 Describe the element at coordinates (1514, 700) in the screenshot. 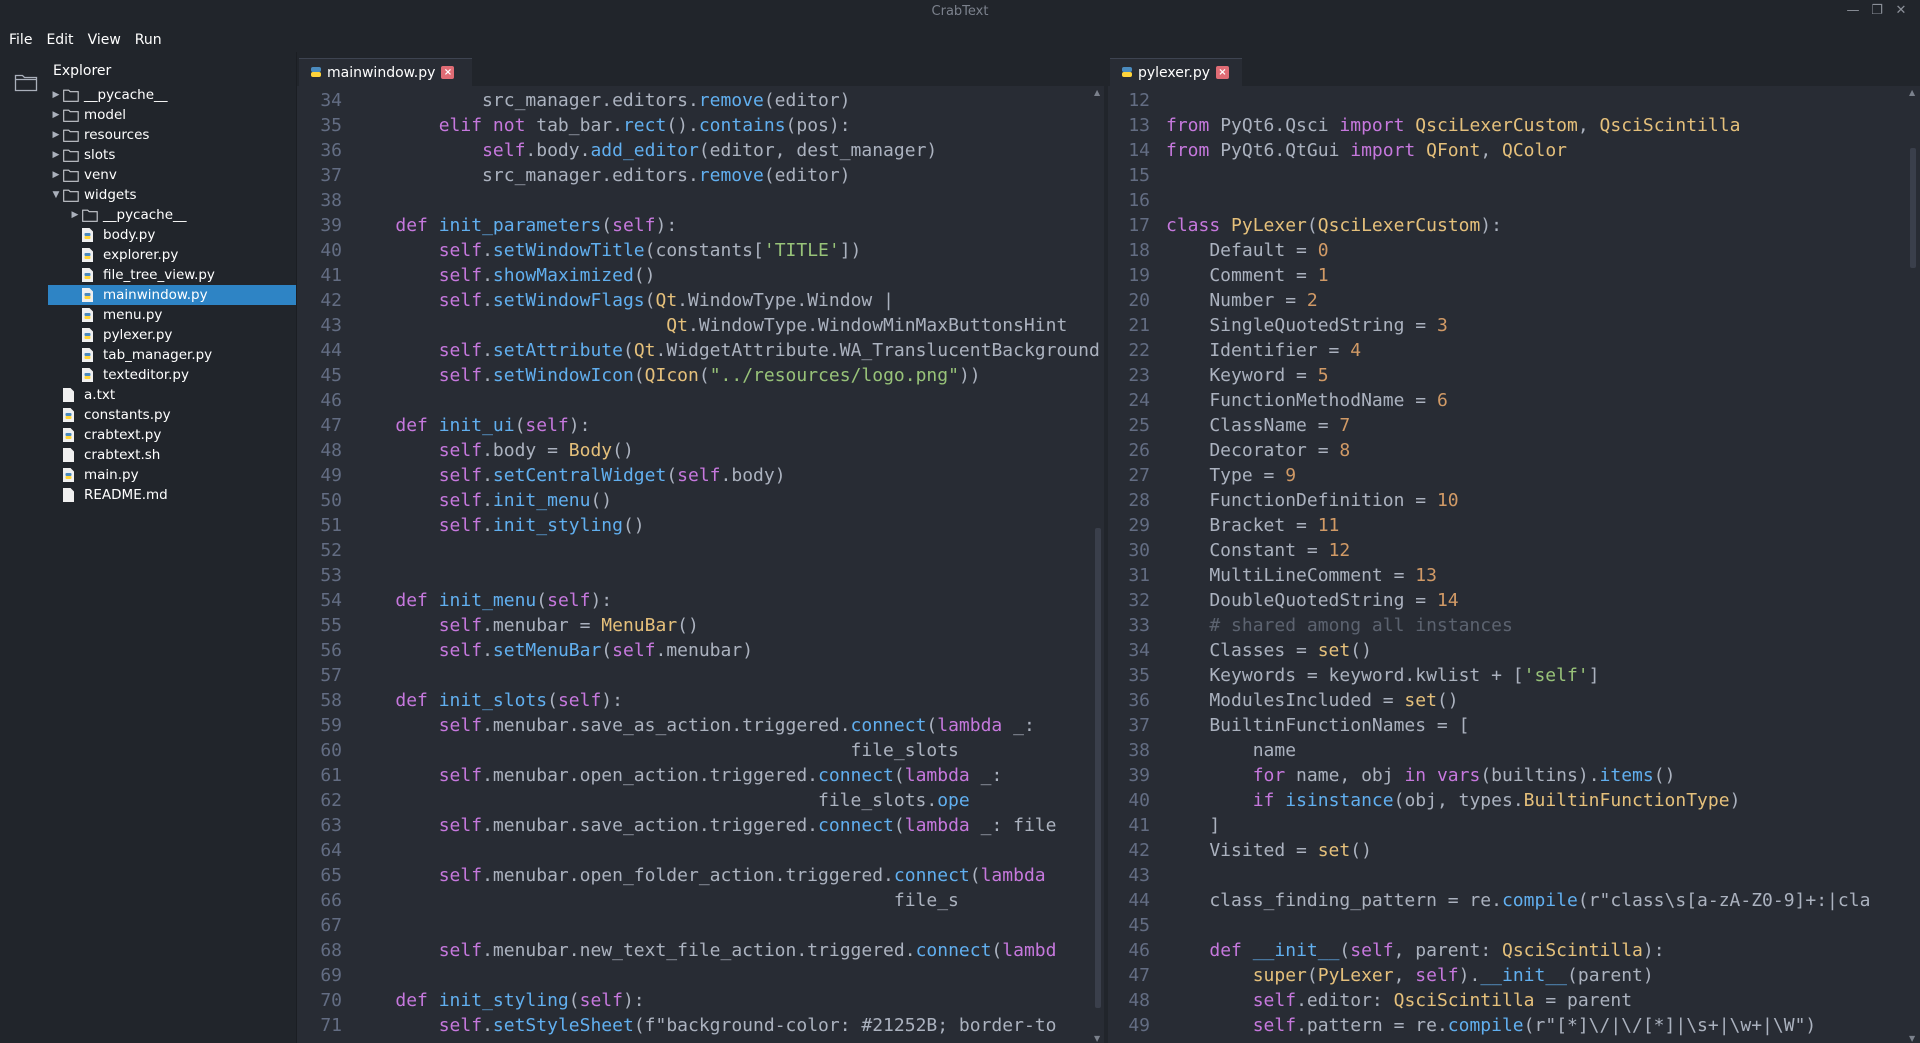

I see `code-line: 36 ModulesIncluded = set()` at that location.